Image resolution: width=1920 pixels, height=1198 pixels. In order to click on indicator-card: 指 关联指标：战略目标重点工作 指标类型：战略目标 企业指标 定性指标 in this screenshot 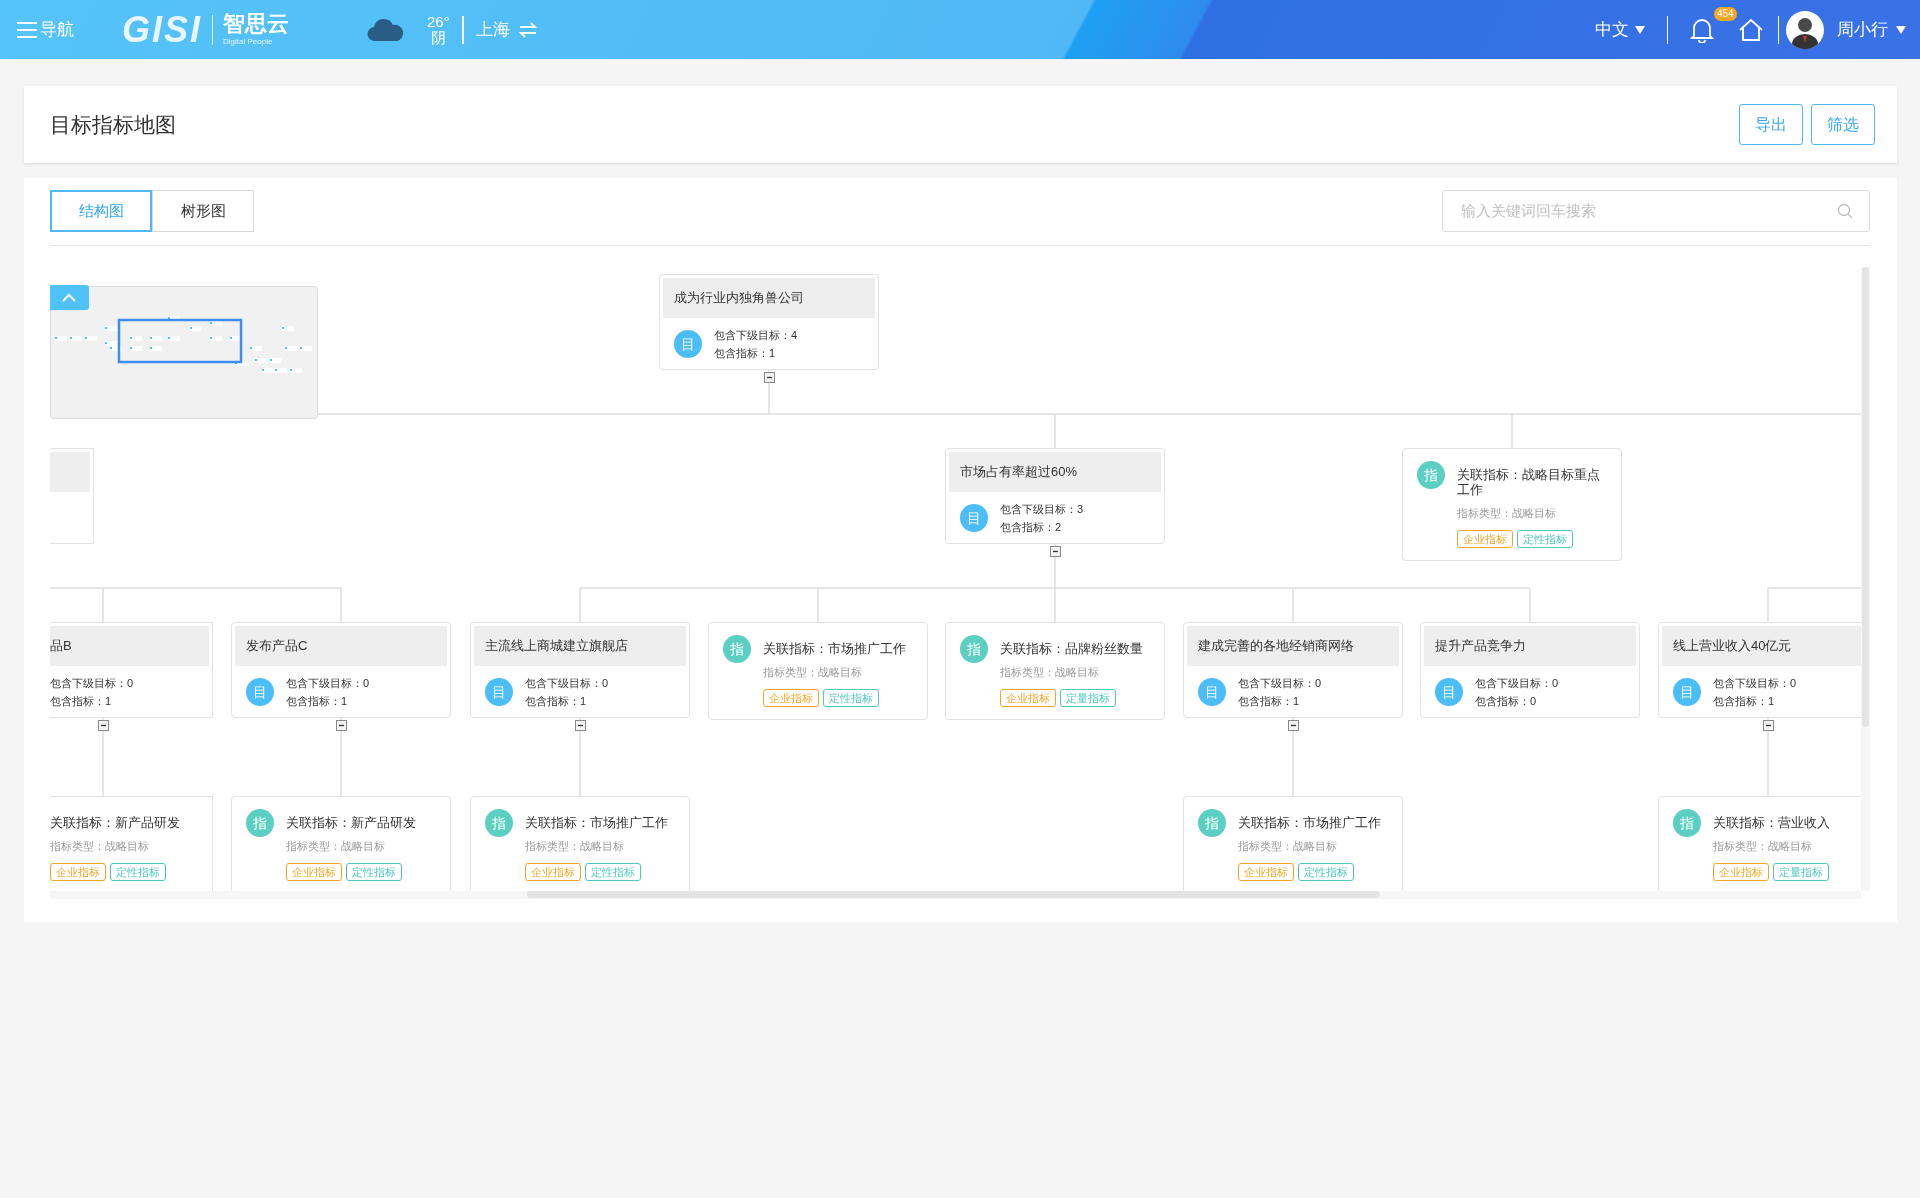, I will do `click(1512, 504)`.